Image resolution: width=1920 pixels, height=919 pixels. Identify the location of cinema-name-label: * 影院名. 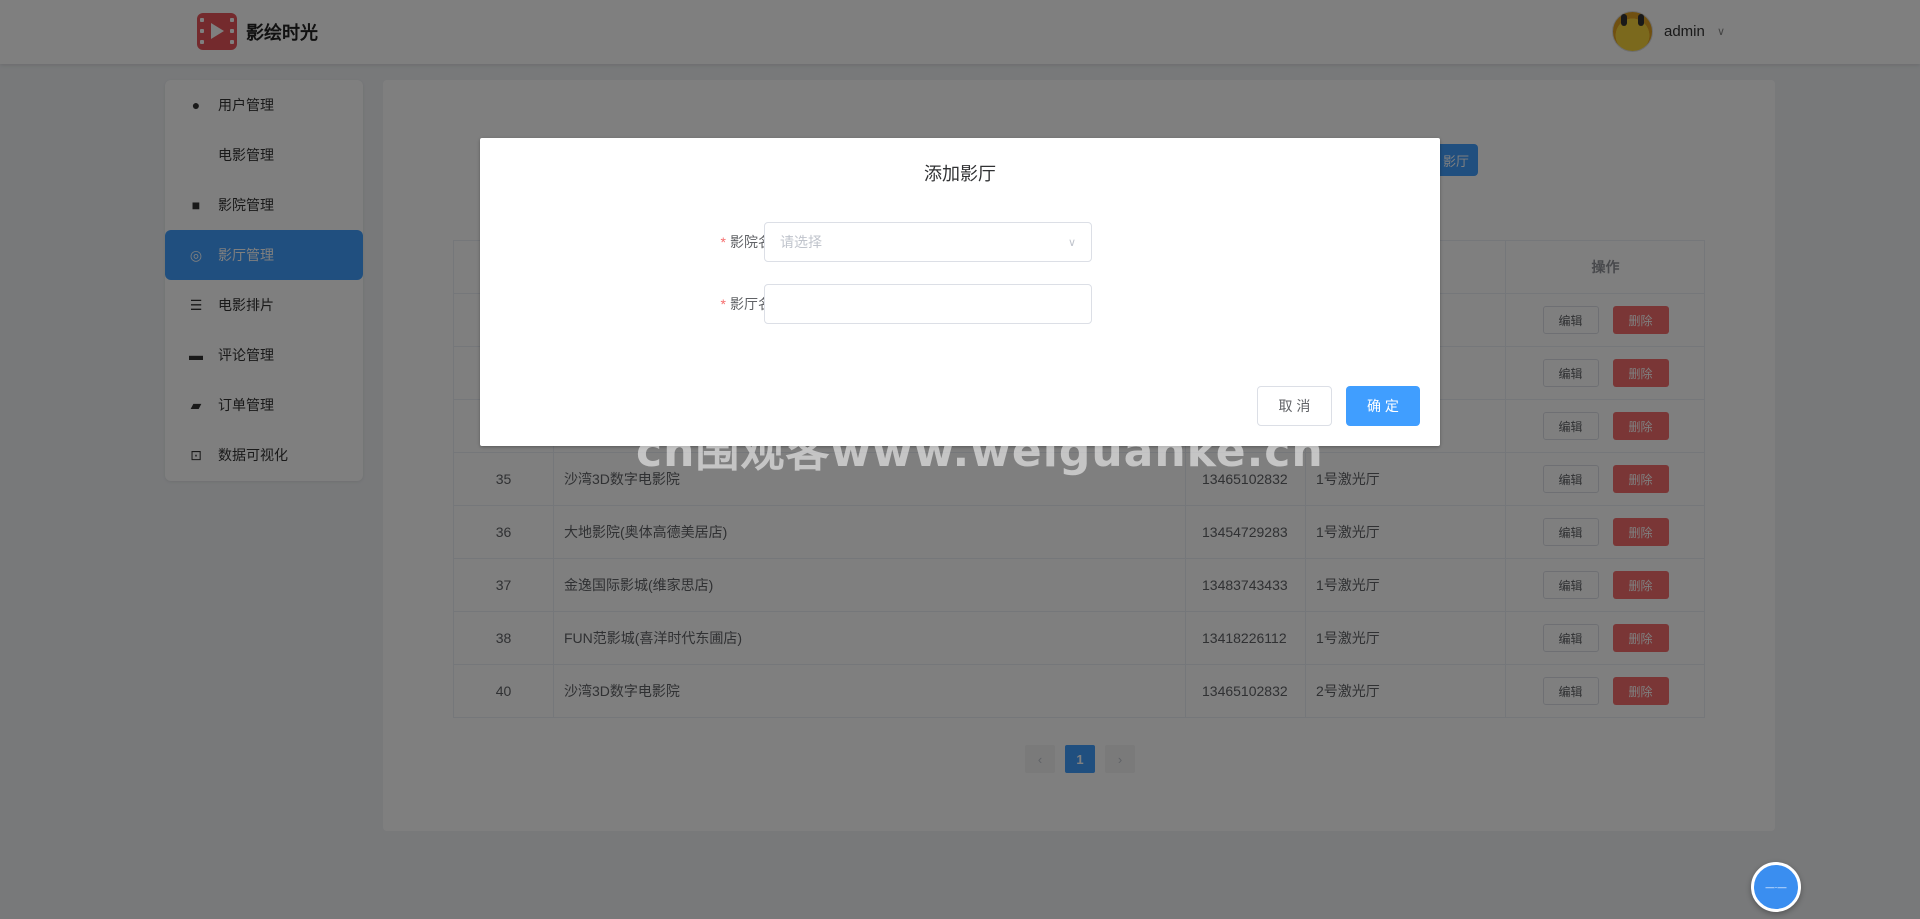
(746, 242).